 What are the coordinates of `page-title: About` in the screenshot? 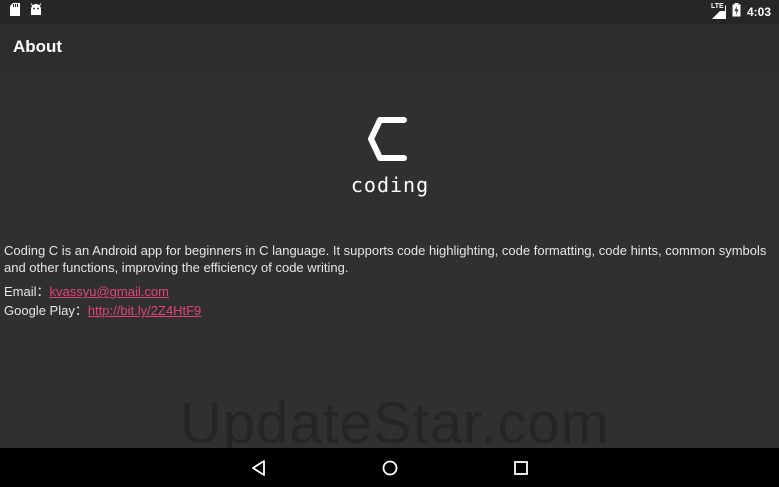 It's located at (38, 46).